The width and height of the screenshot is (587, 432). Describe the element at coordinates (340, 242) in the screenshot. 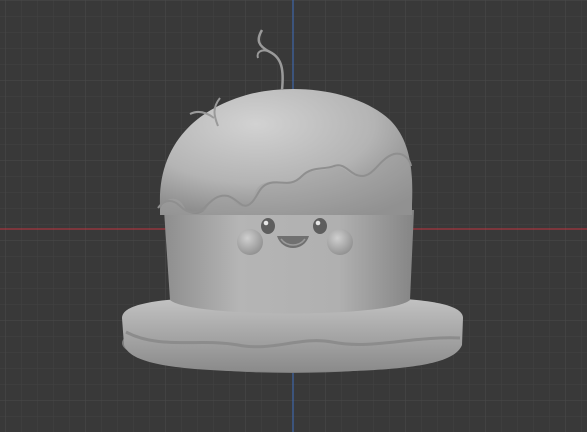

I see `blush-cheek-right` at that location.